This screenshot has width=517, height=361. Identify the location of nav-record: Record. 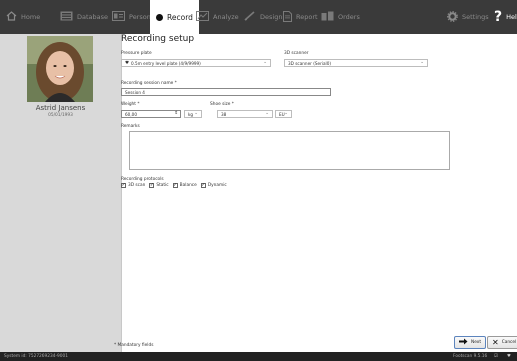
(174, 17).